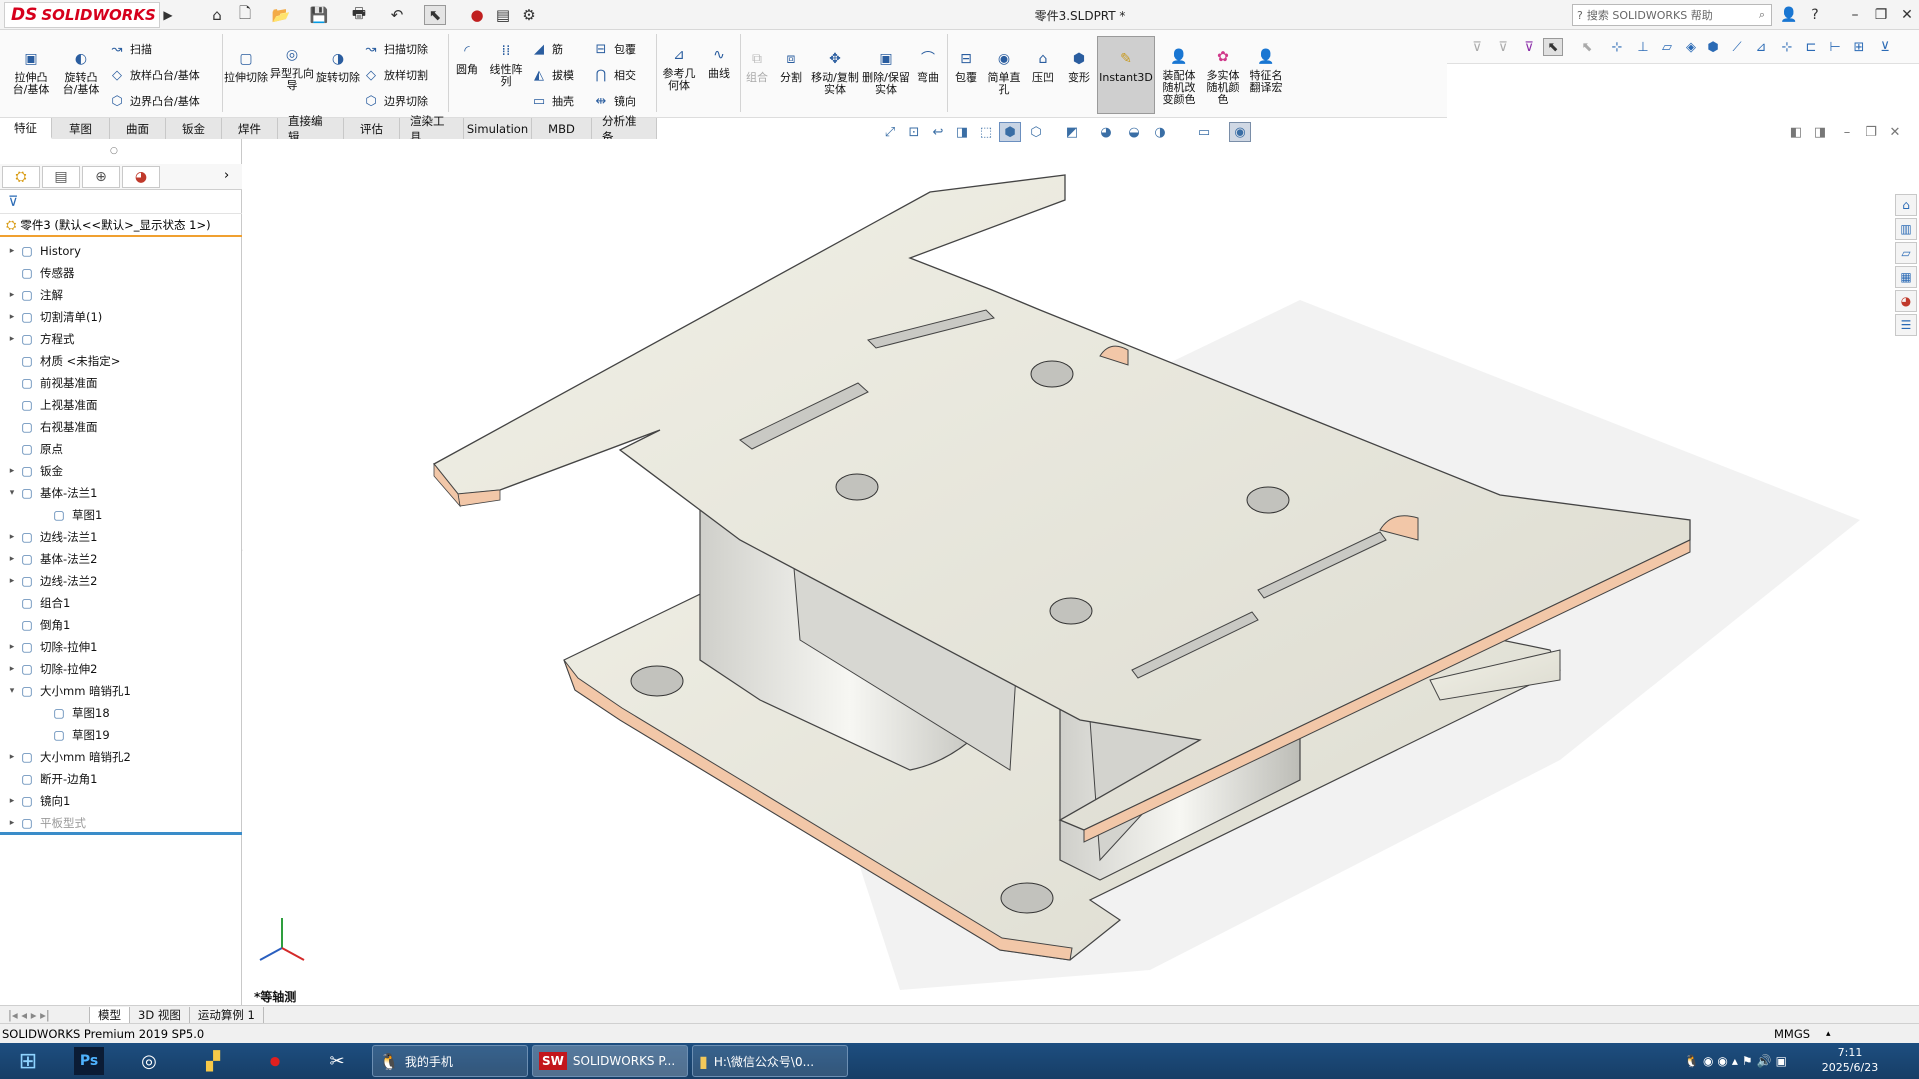  Describe the element at coordinates (835, 72) in the screenshot. I see `move-copy-body-button: ✥ 移动/复制实体` at that location.